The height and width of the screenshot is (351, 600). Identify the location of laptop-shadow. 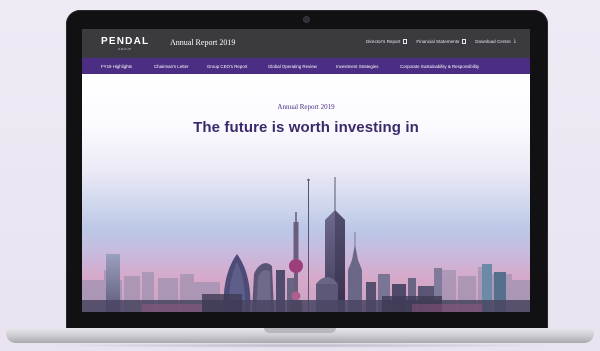
(300, 345).